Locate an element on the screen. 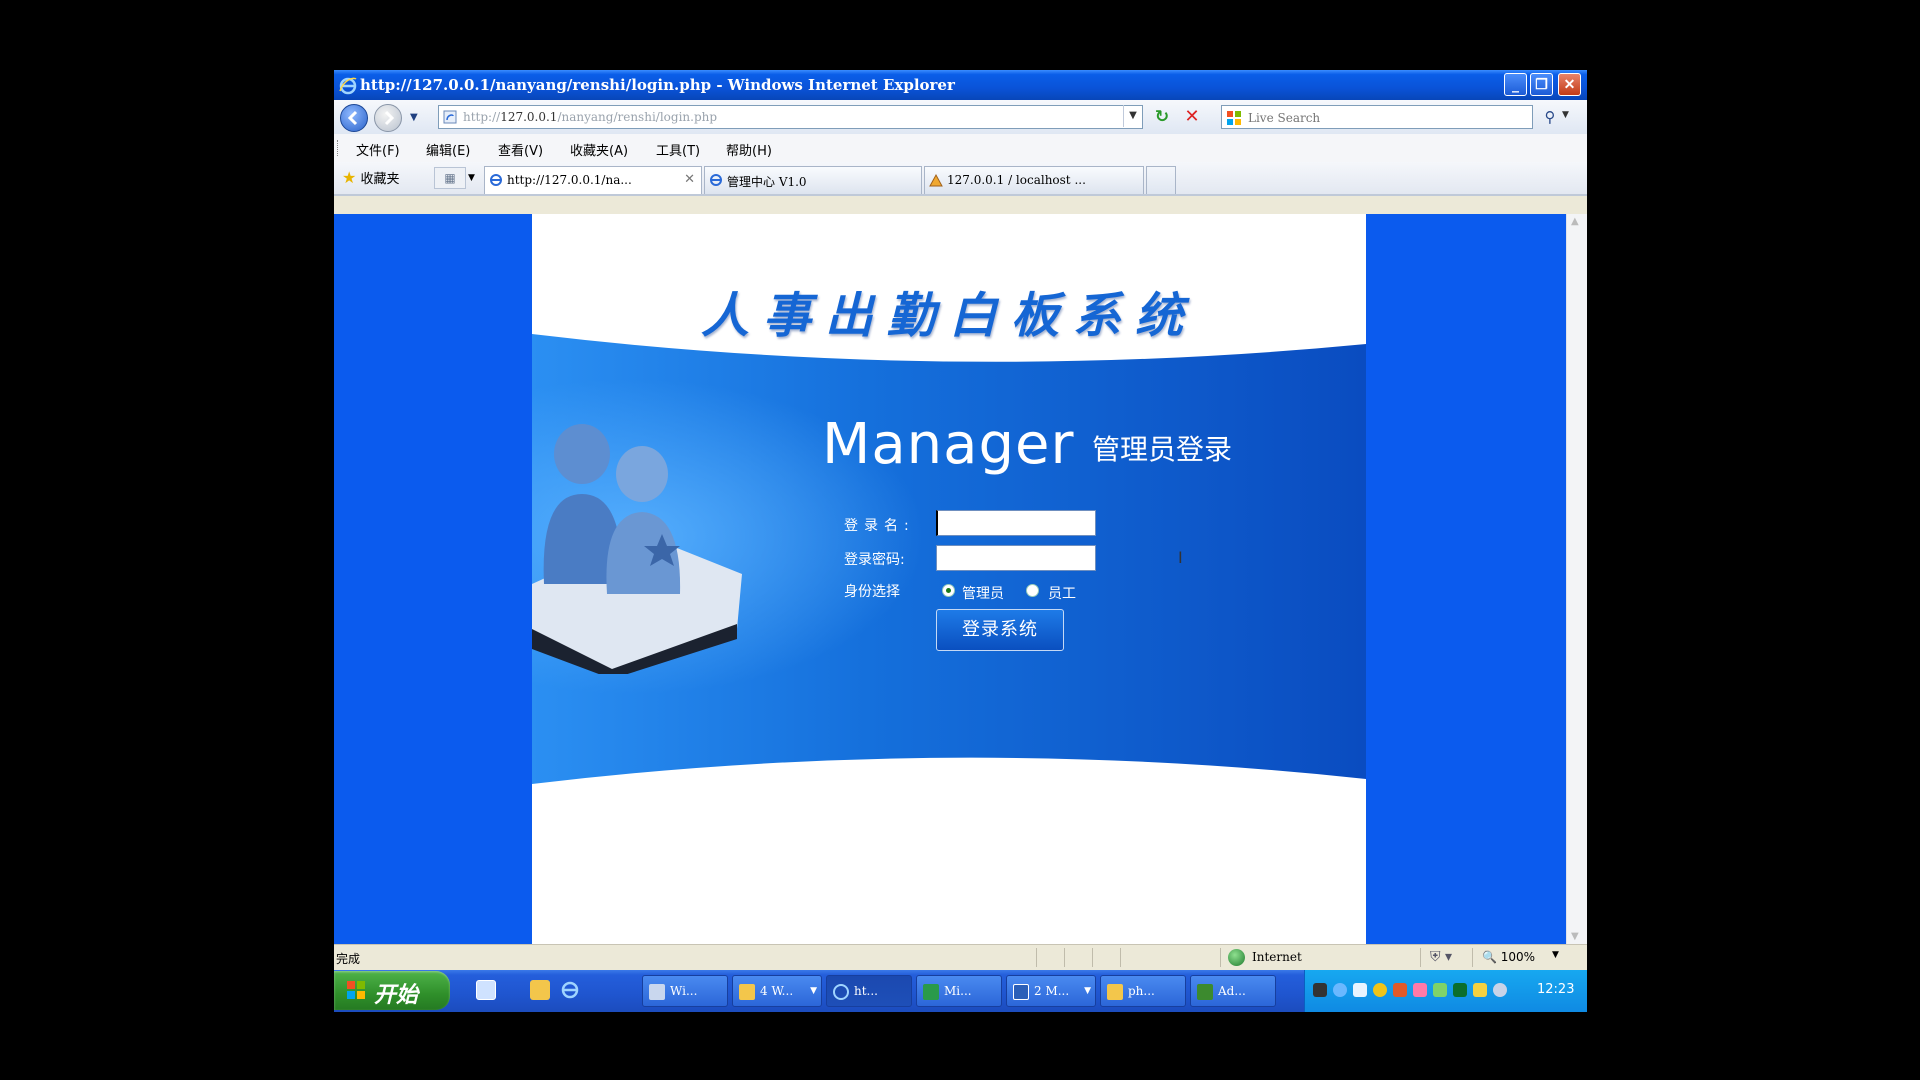 This screenshot has height=1080, width=1920. word-icon is located at coordinates (1021, 992).